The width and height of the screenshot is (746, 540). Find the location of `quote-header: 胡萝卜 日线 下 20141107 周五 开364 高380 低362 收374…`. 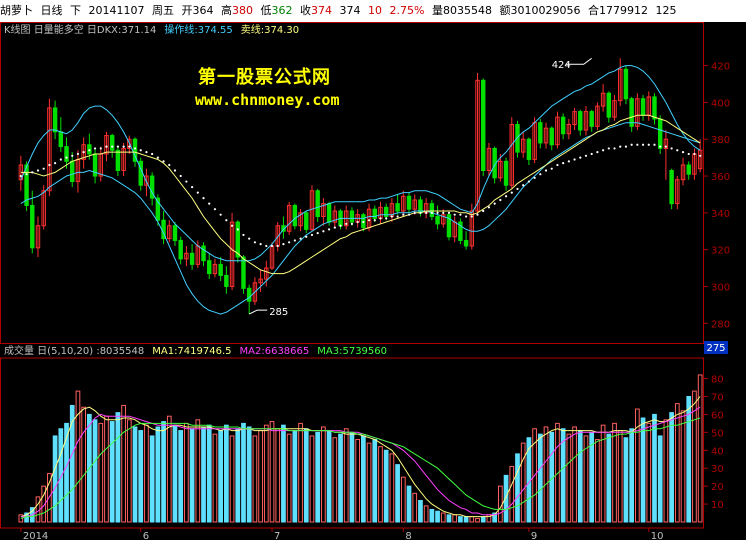

quote-header: 胡萝卜 日线 下 20141107 周五 开364 高380 低362 收374… is located at coordinates (373, 11).